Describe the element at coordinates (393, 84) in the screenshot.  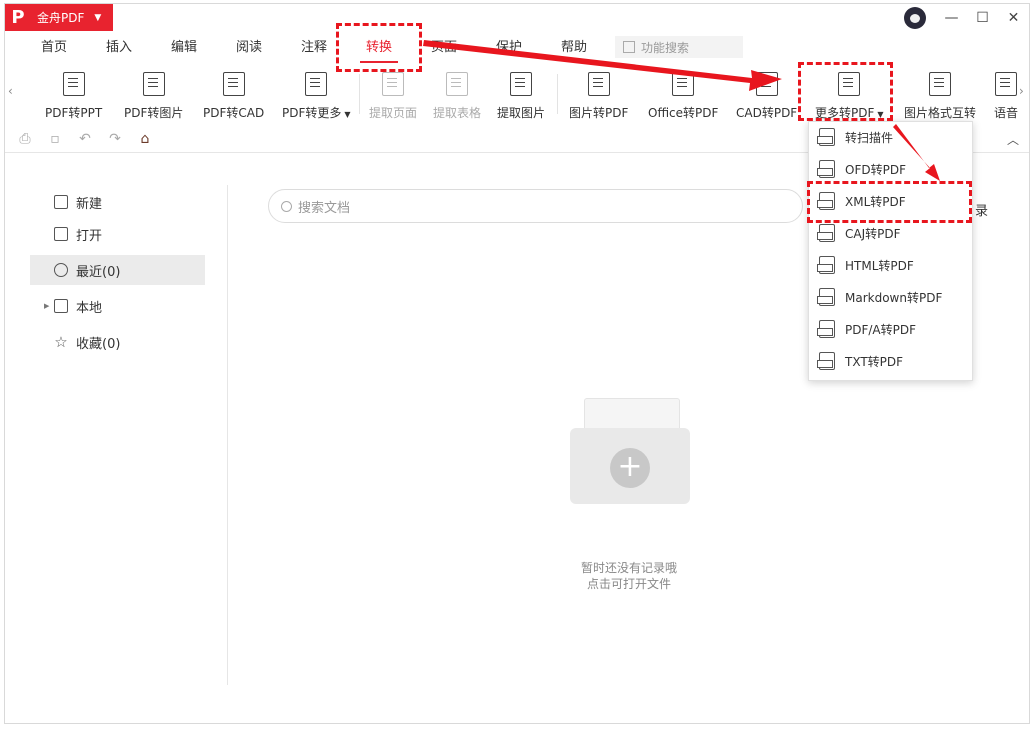
I see `extract-page-icon` at that location.